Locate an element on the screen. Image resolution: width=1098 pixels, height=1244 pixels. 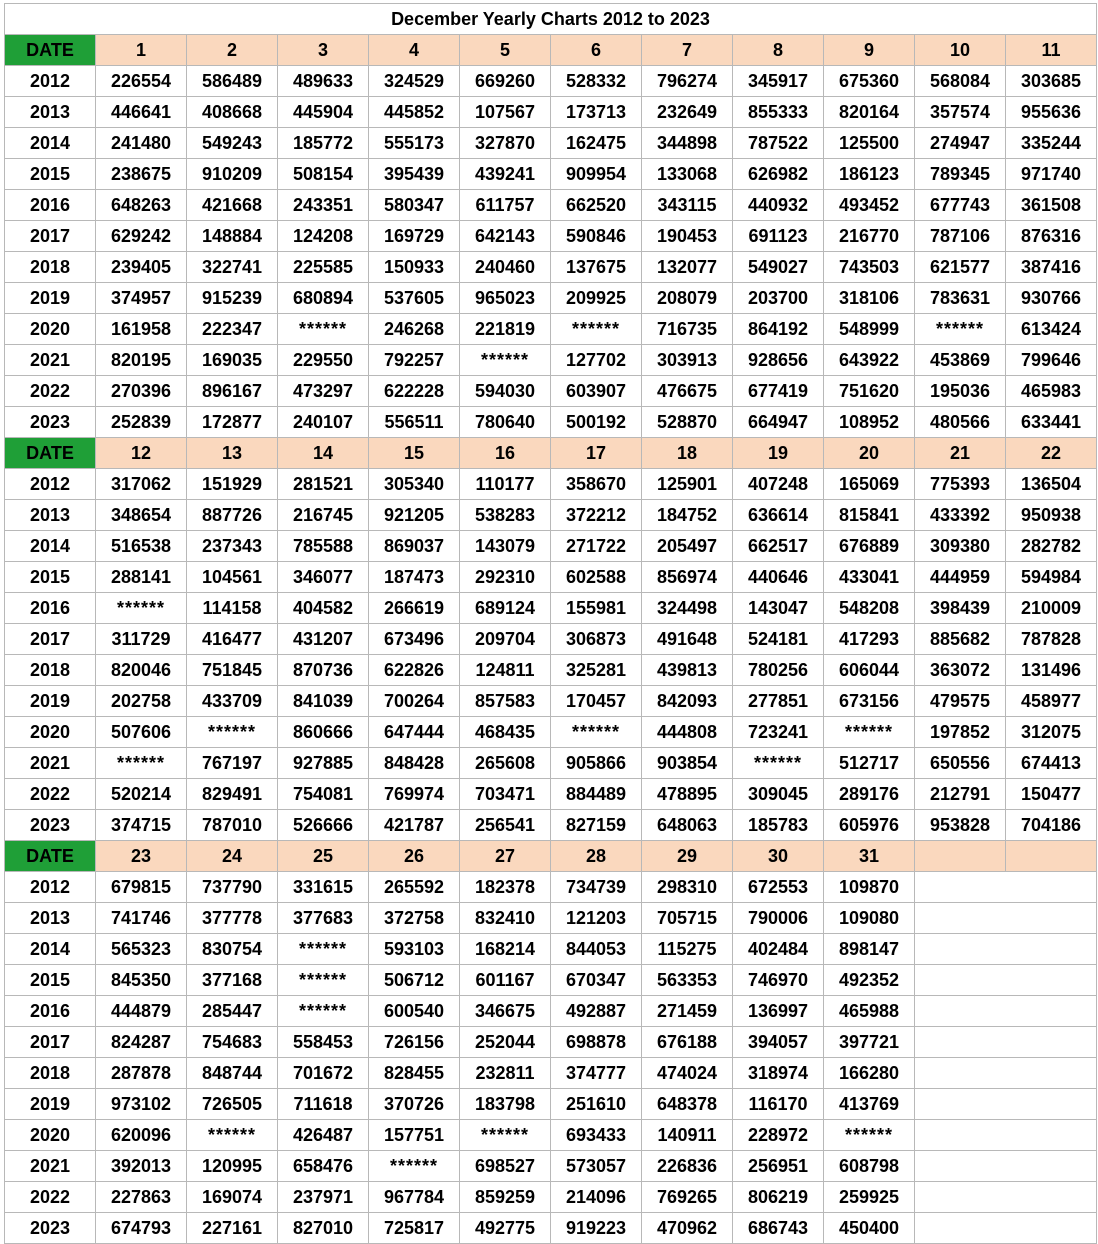
result-cell: 520214 is located at coordinates (141, 794).